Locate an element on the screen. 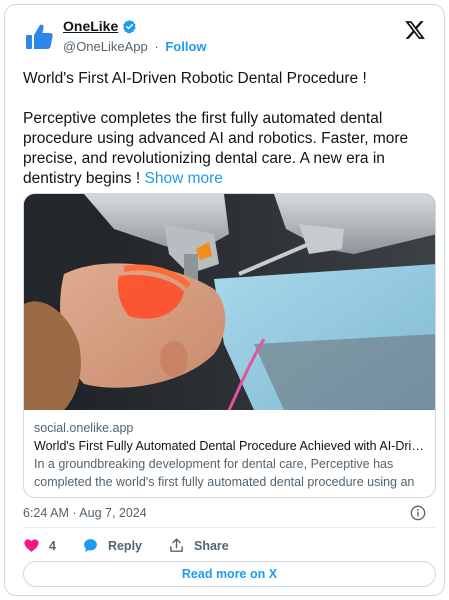 The width and height of the screenshot is (449, 600). author-display-name: OneLike is located at coordinates (90, 26).